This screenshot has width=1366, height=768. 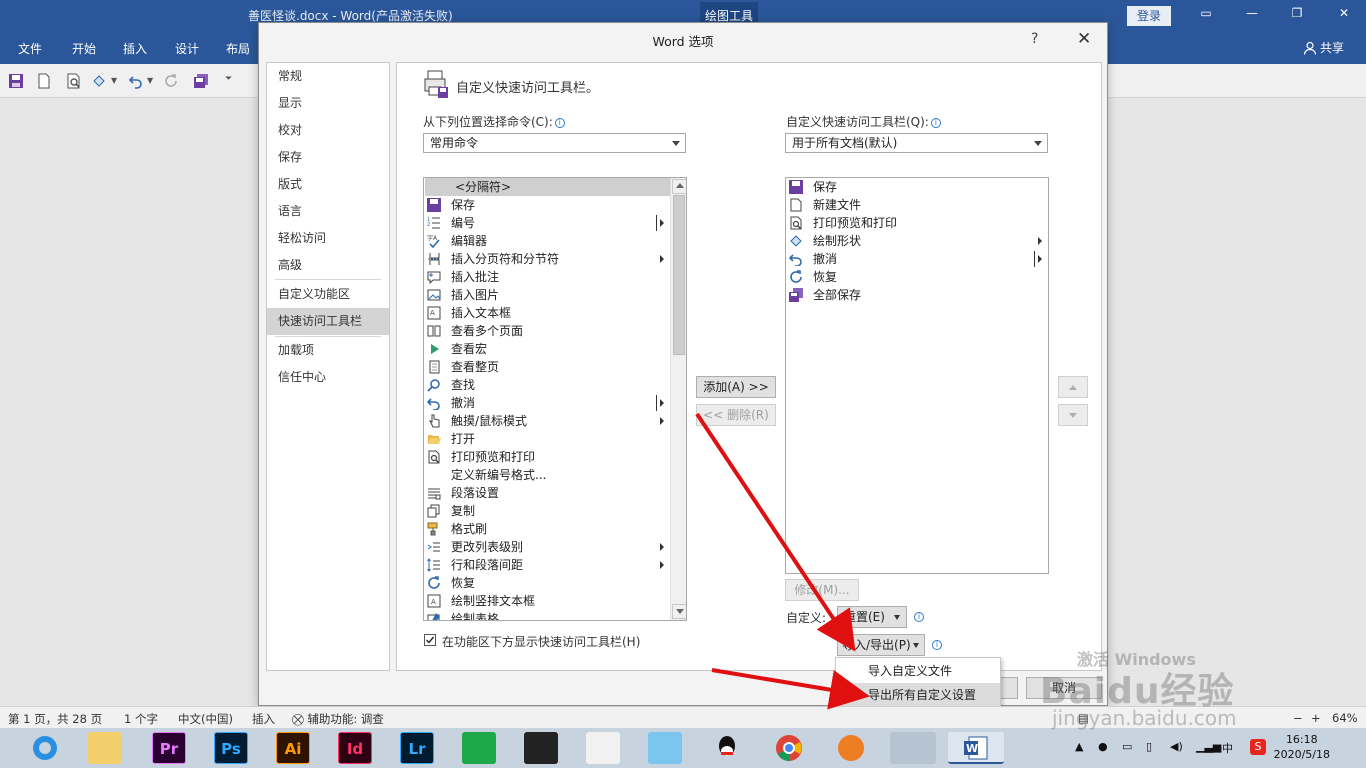 What do you see at coordinates (736, 415) in the screenshot?
I see `remove-button: << 删除(R)` at bounding box center [736, 415].